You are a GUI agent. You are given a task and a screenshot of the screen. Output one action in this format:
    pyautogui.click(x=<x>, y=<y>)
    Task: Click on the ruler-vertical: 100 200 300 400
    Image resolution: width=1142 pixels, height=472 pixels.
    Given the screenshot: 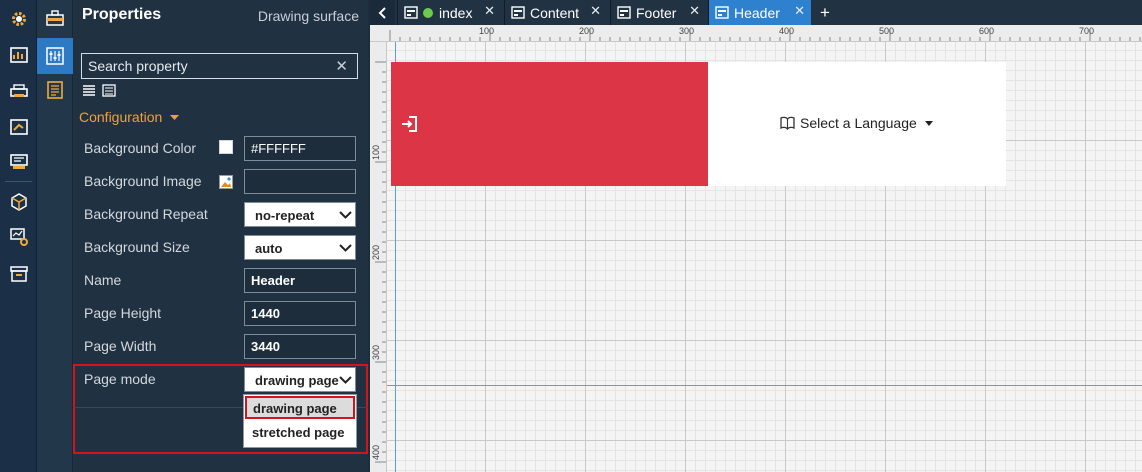 What is the action you would take?
    pyautogui.click(x=378, y=257)
    